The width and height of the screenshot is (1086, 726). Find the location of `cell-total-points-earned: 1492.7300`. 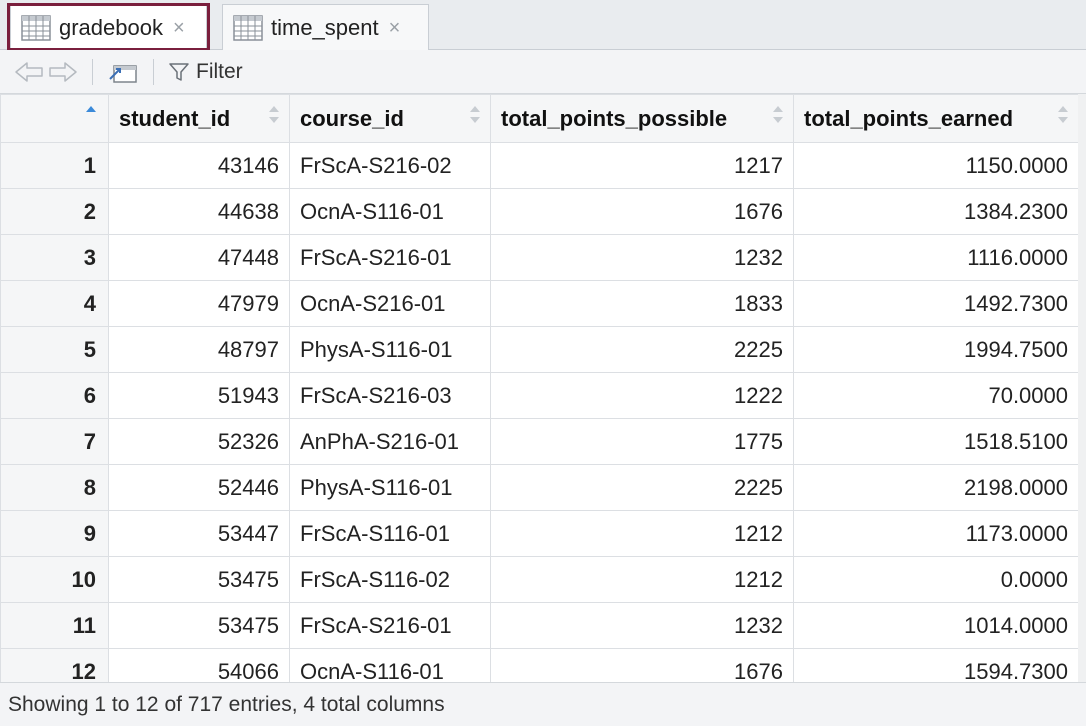

cell-total-points-earned: 1492.7300 is located at coordinates (936, 303).